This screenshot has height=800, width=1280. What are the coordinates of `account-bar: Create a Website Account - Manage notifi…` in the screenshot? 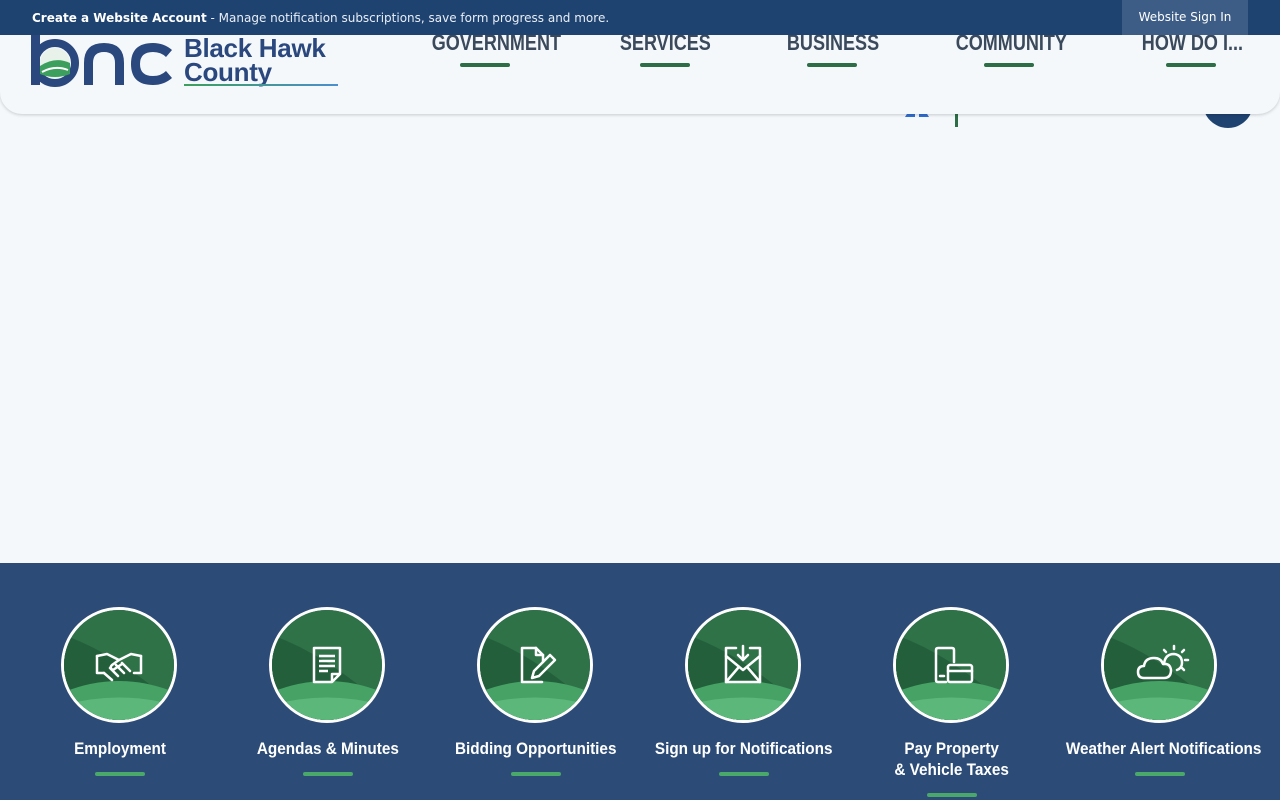 It's located at (640, 17).